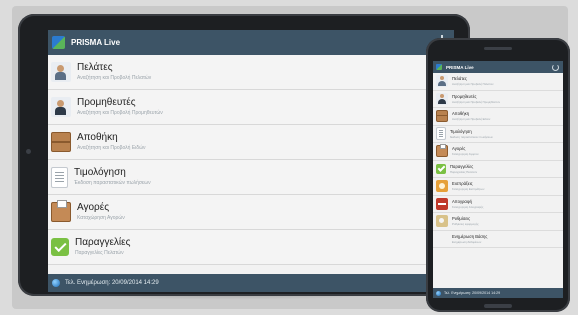  Describe the element at coordinates (498, 239) in the screenshot. I see `menu-item-database-update: Ενημέρωση Βάσης Ενημέρωση δεδομένων` at that location.